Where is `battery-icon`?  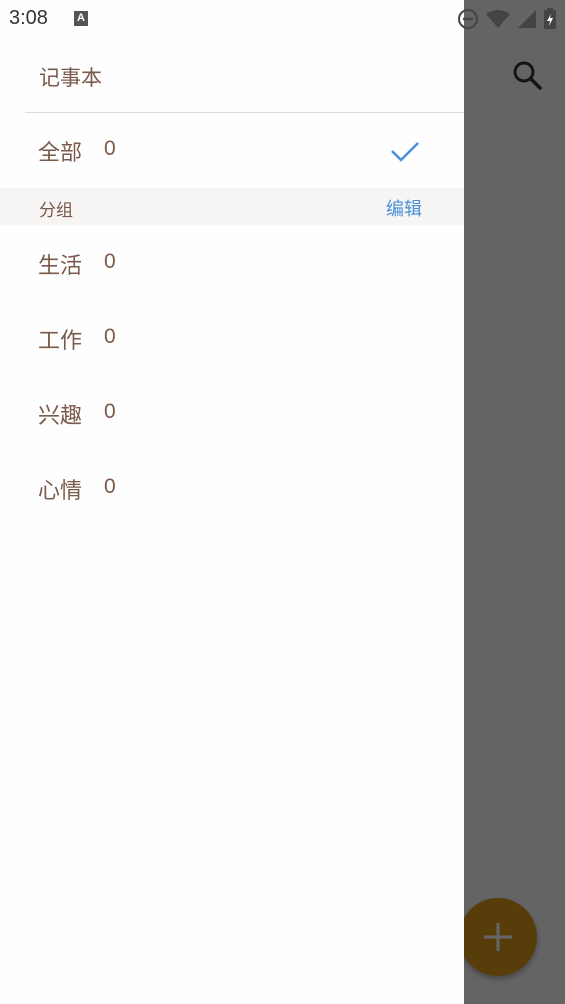 battery-icon is located at coordinates (550, 18).